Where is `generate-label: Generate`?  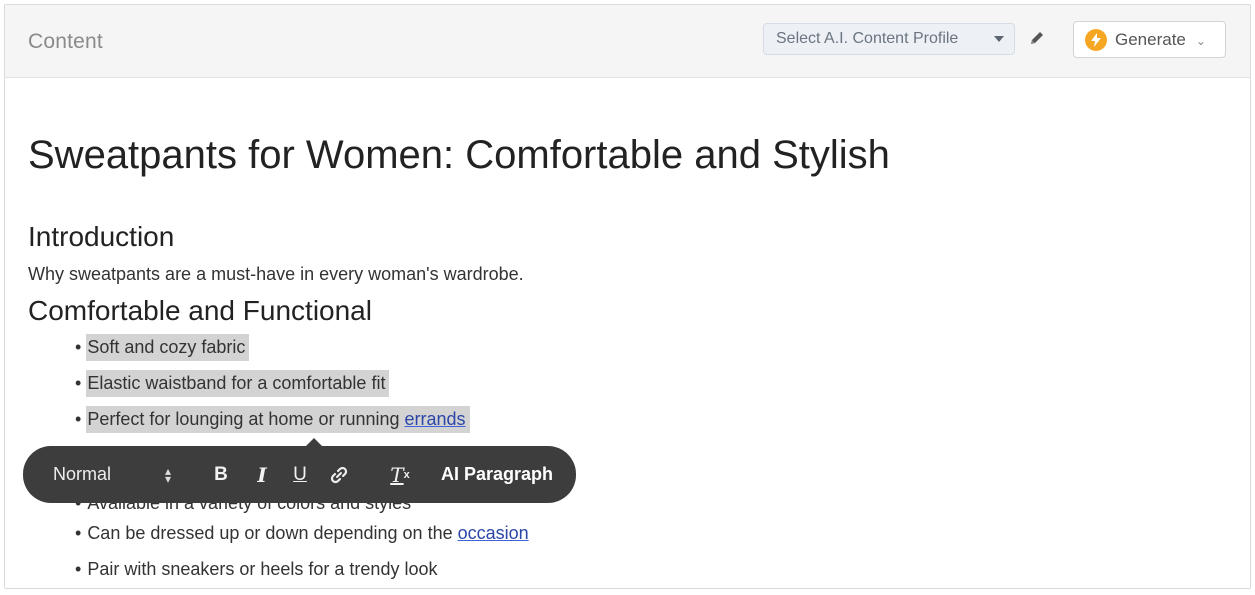
generate-label: Generate is located at coordinates (1150, 39).